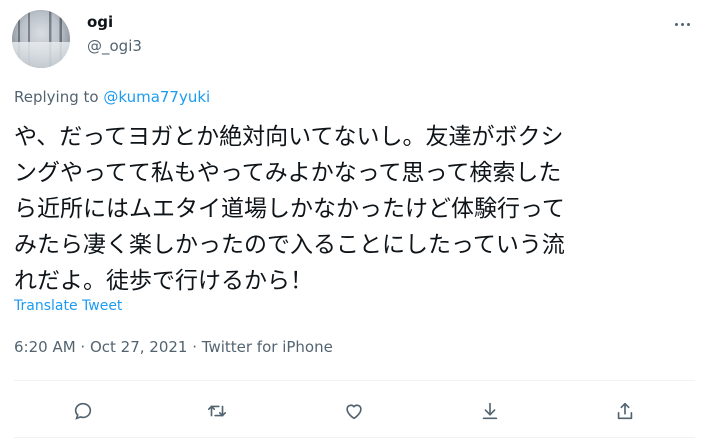 This screenshot has height=442, width=709. I want to click on share-button, so click(625, 411).